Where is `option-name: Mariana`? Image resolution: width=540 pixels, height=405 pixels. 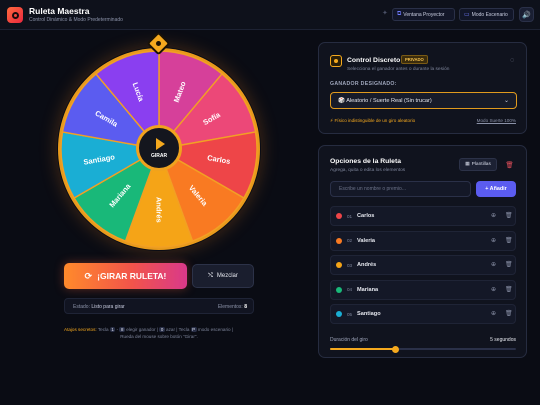
option-name: Mariana is located at coordinates (368, 289).